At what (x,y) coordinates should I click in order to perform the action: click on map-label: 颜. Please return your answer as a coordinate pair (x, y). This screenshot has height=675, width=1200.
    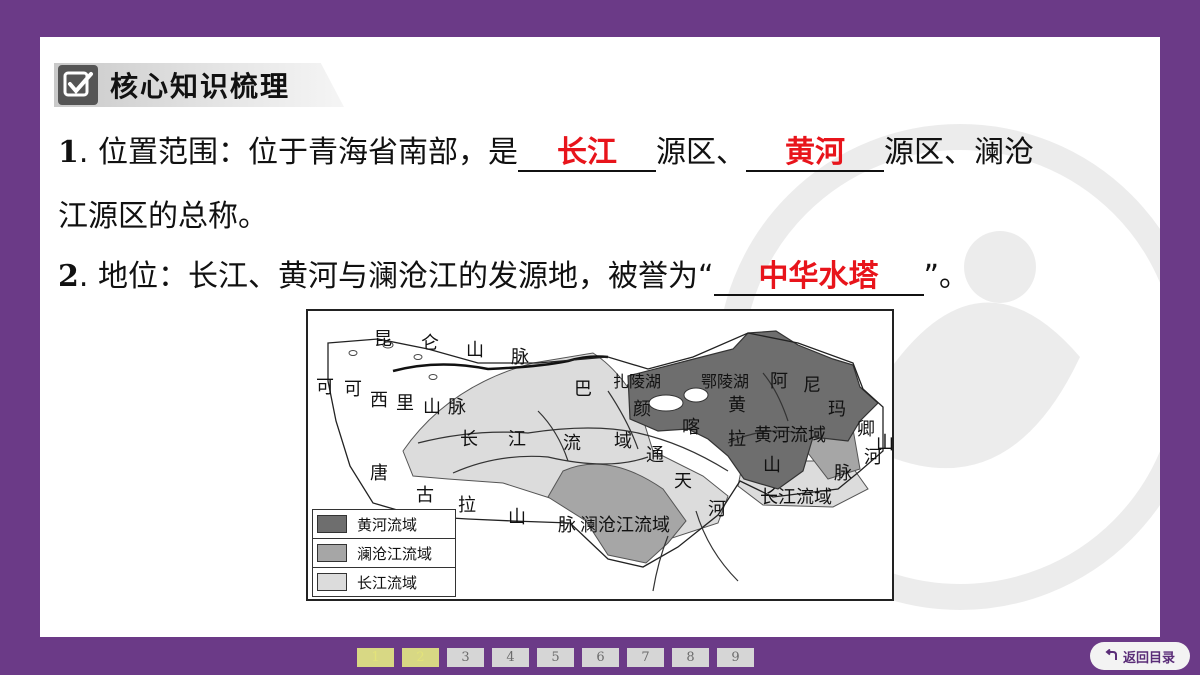
    Looking at the image, I should click on (642, 409).